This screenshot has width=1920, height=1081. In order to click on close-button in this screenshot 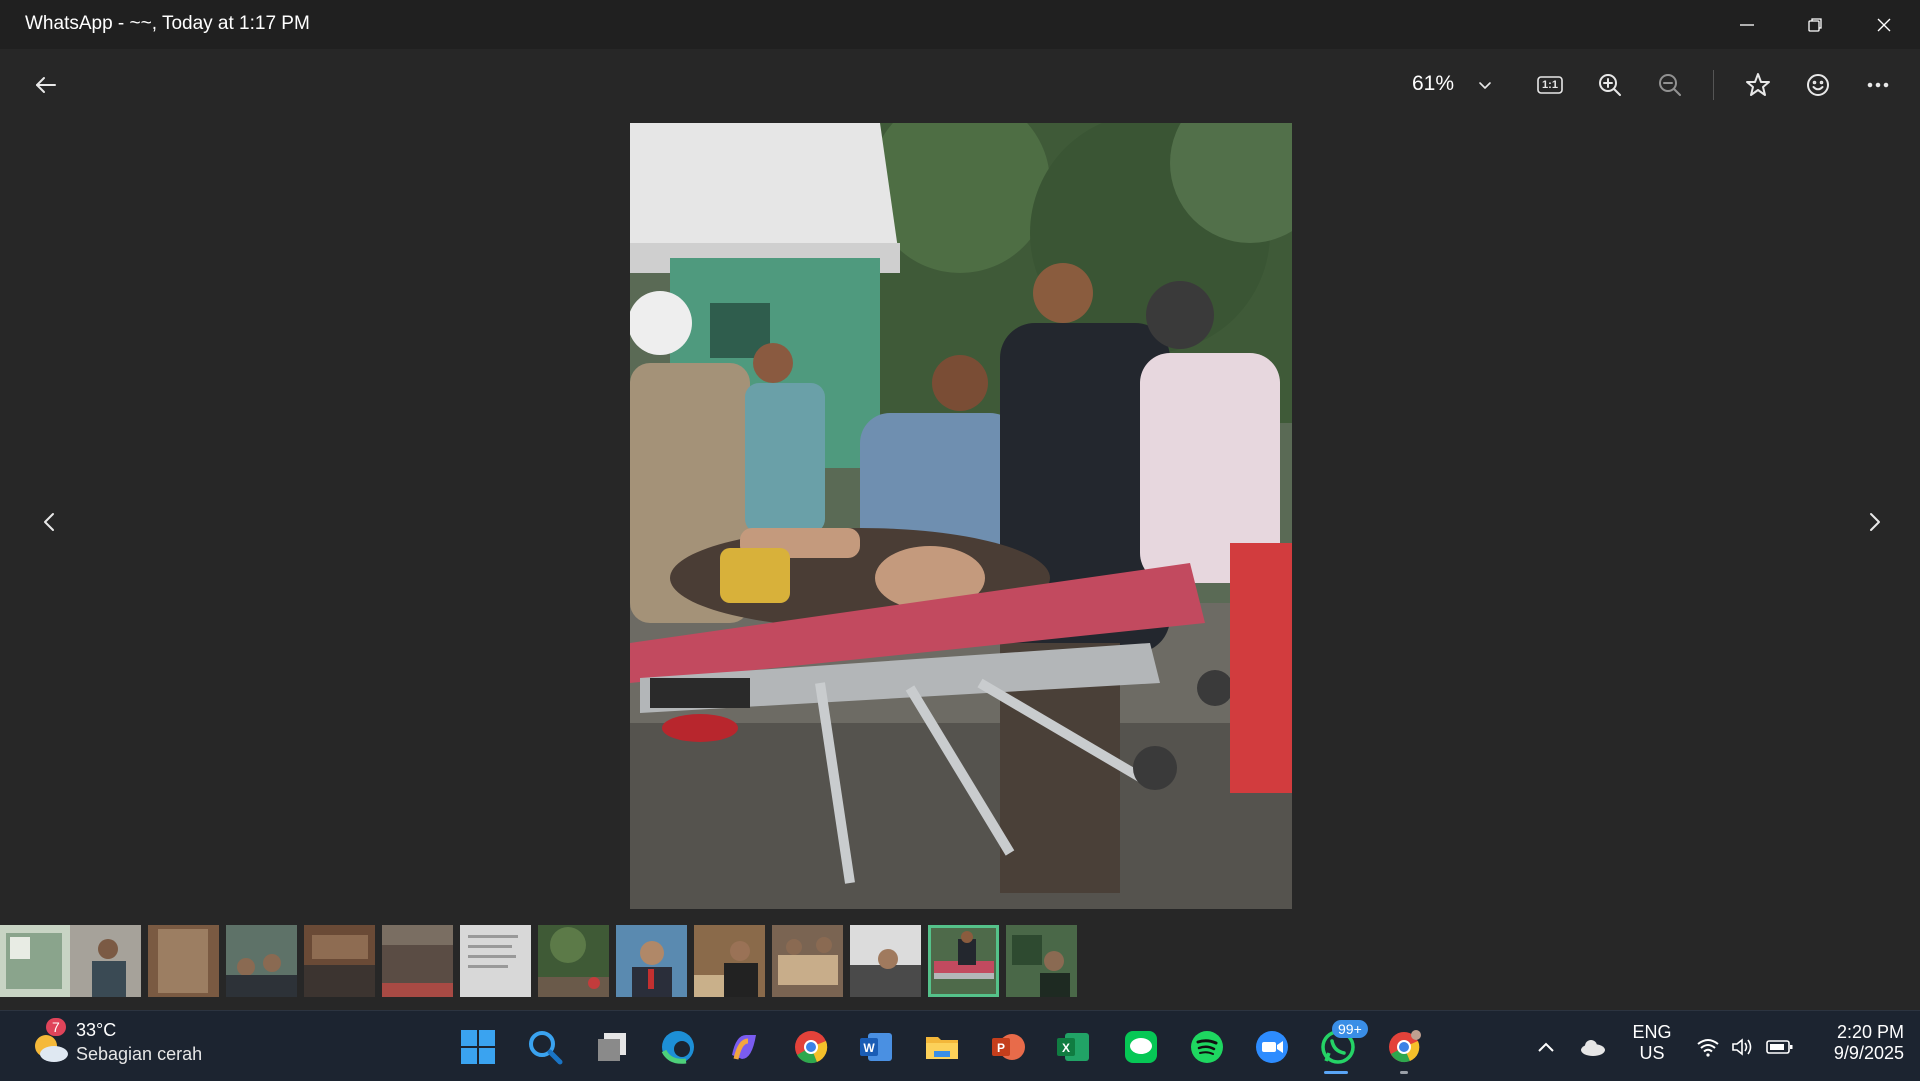, I will do `click(1884, 24)`.